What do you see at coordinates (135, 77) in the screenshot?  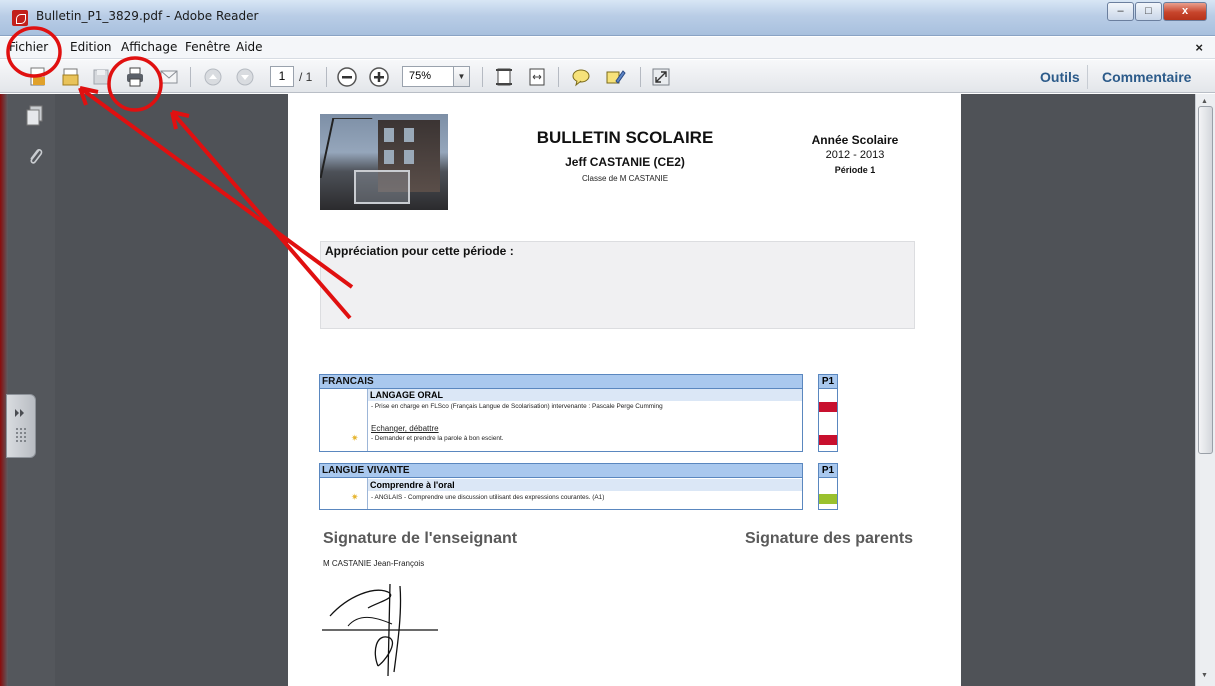 I see `print-icon` at bounding box center [135, 77].